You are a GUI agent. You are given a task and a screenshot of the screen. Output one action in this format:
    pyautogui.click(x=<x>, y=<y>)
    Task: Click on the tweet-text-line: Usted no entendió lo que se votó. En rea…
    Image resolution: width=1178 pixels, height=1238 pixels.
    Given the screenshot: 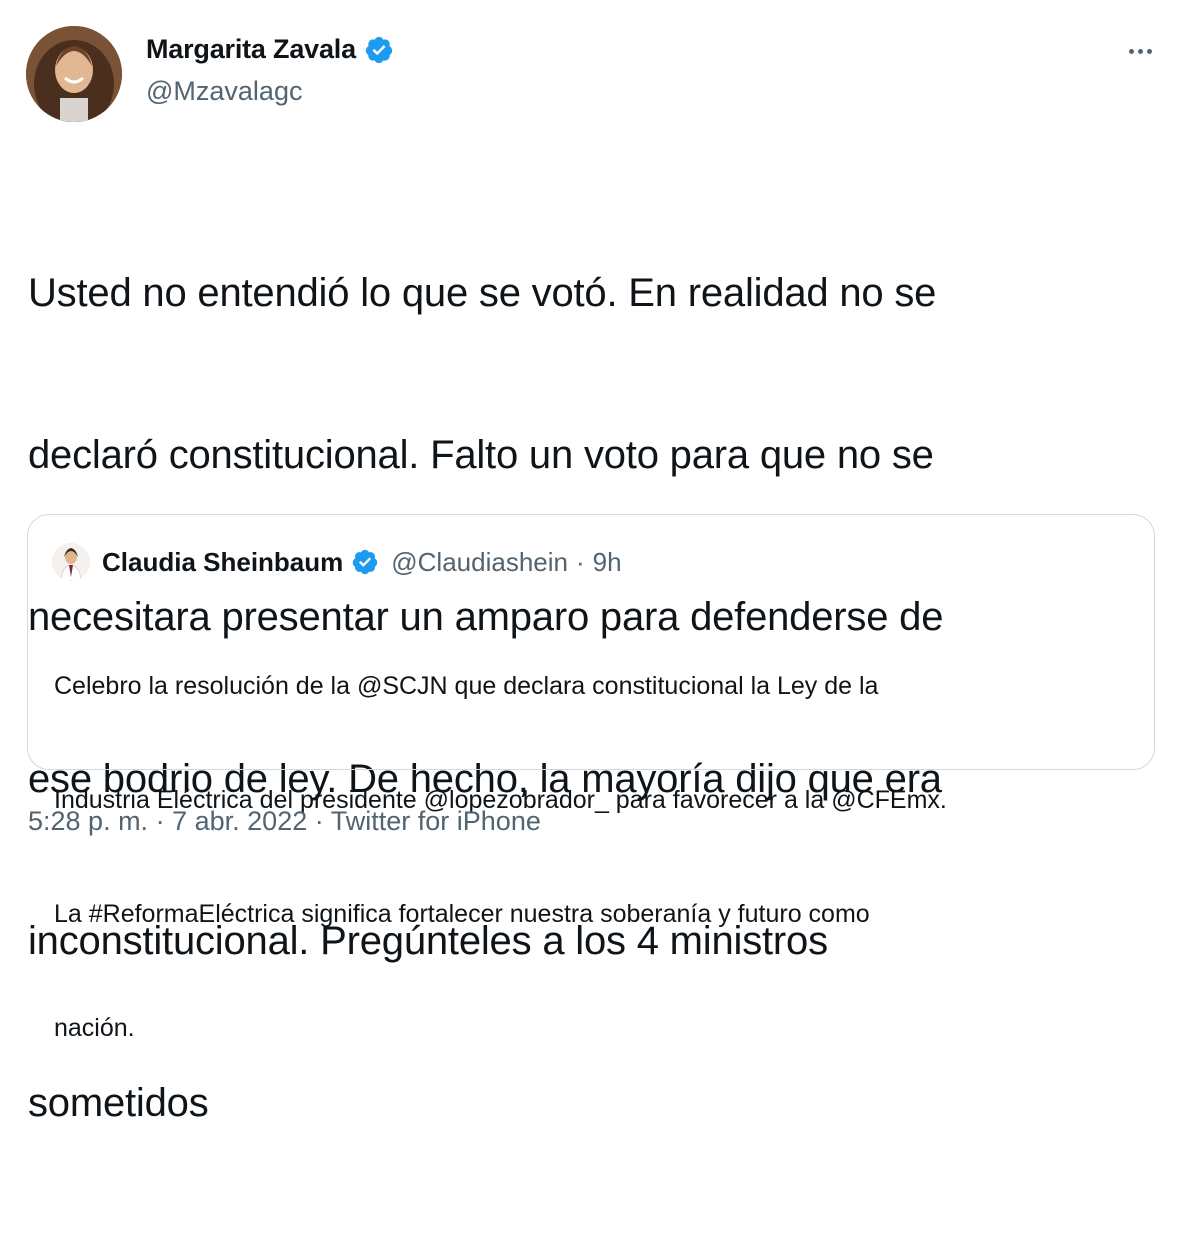 What is the action you would take?
    pyautogui.click(x=482, y=293)
    